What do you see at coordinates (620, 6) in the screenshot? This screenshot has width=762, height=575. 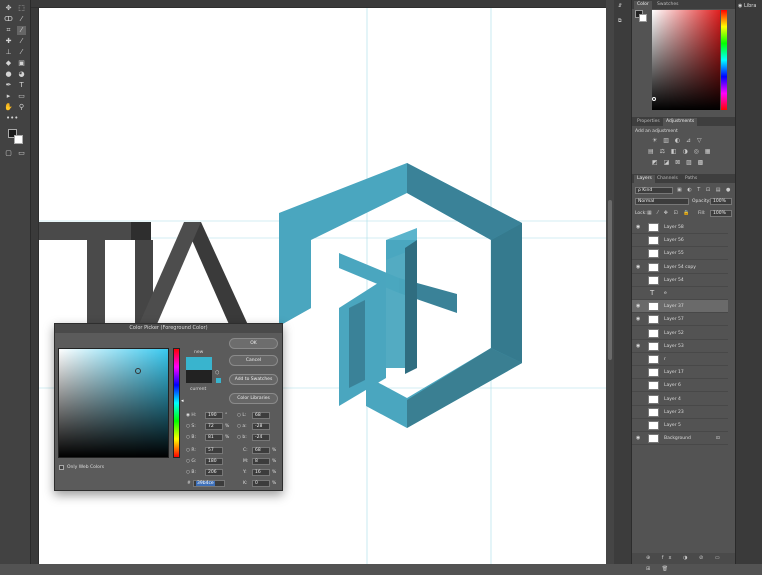 I see `history-icon: ⇵` at bounding box center [620, 6].